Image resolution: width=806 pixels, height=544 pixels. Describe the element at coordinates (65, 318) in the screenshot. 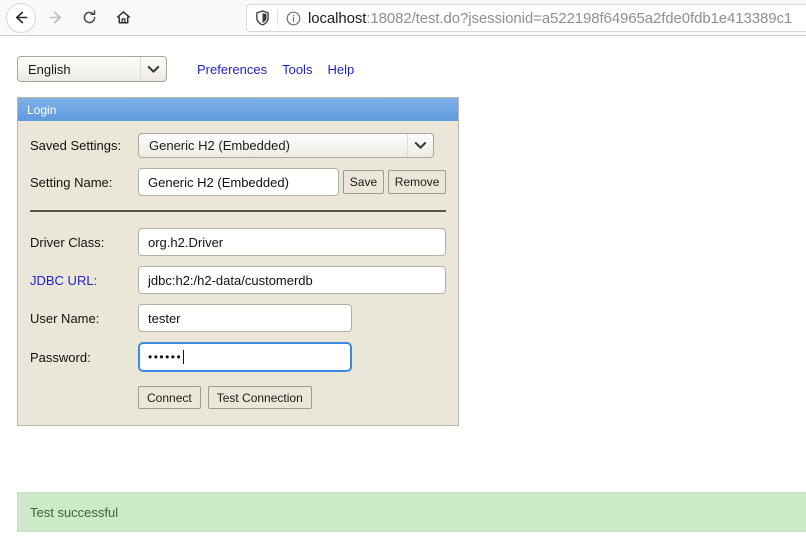

I see `user-name-label: User Name:` at that location.